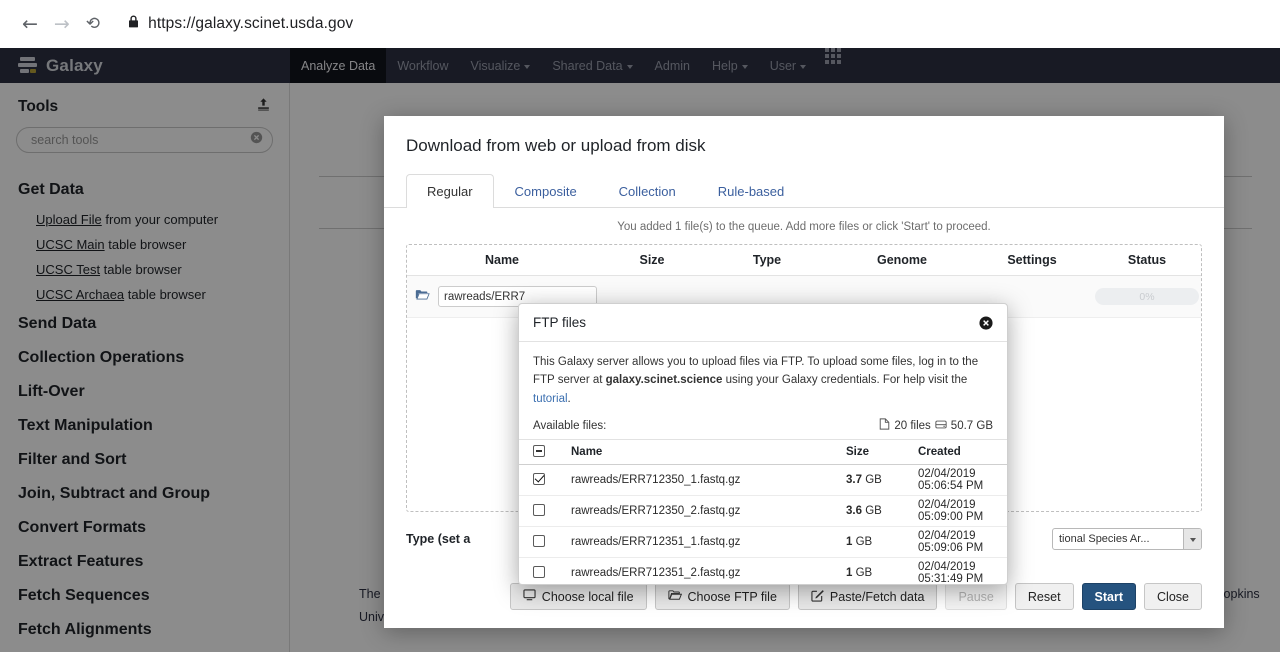 The width and height of the screenshot is (1280, 652). What do you see at coordinates (647, 191) in the screenshot?
I see `tab-collection: Collection` at bounding box center [647, 191].